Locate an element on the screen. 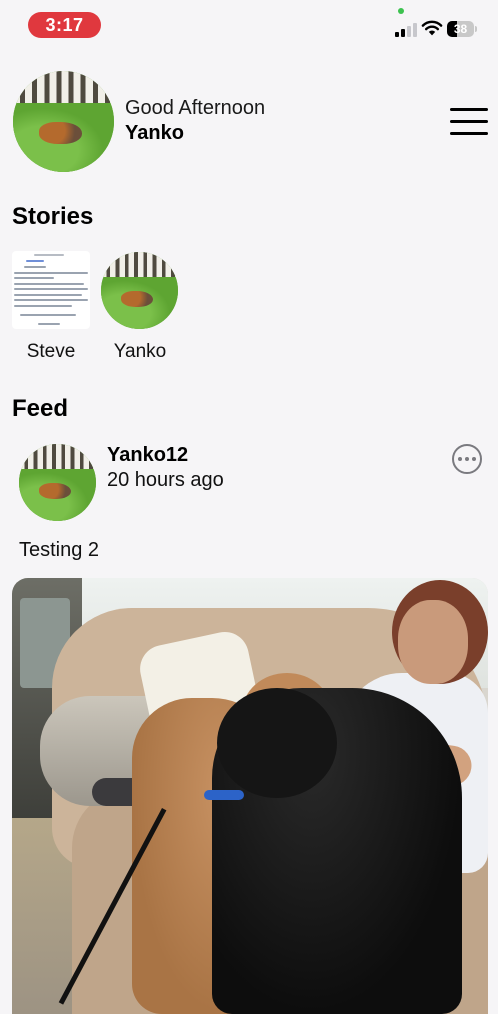 This screenshot has width=498, height=1014. story-name-steve: Steve is located at coordinates (51, 351).